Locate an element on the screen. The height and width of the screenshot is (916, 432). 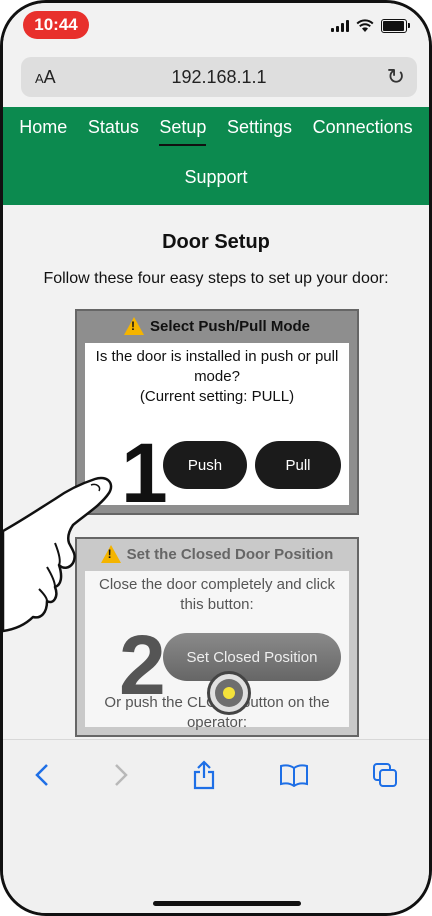
signal-icon is located at coordinates (340, 26).